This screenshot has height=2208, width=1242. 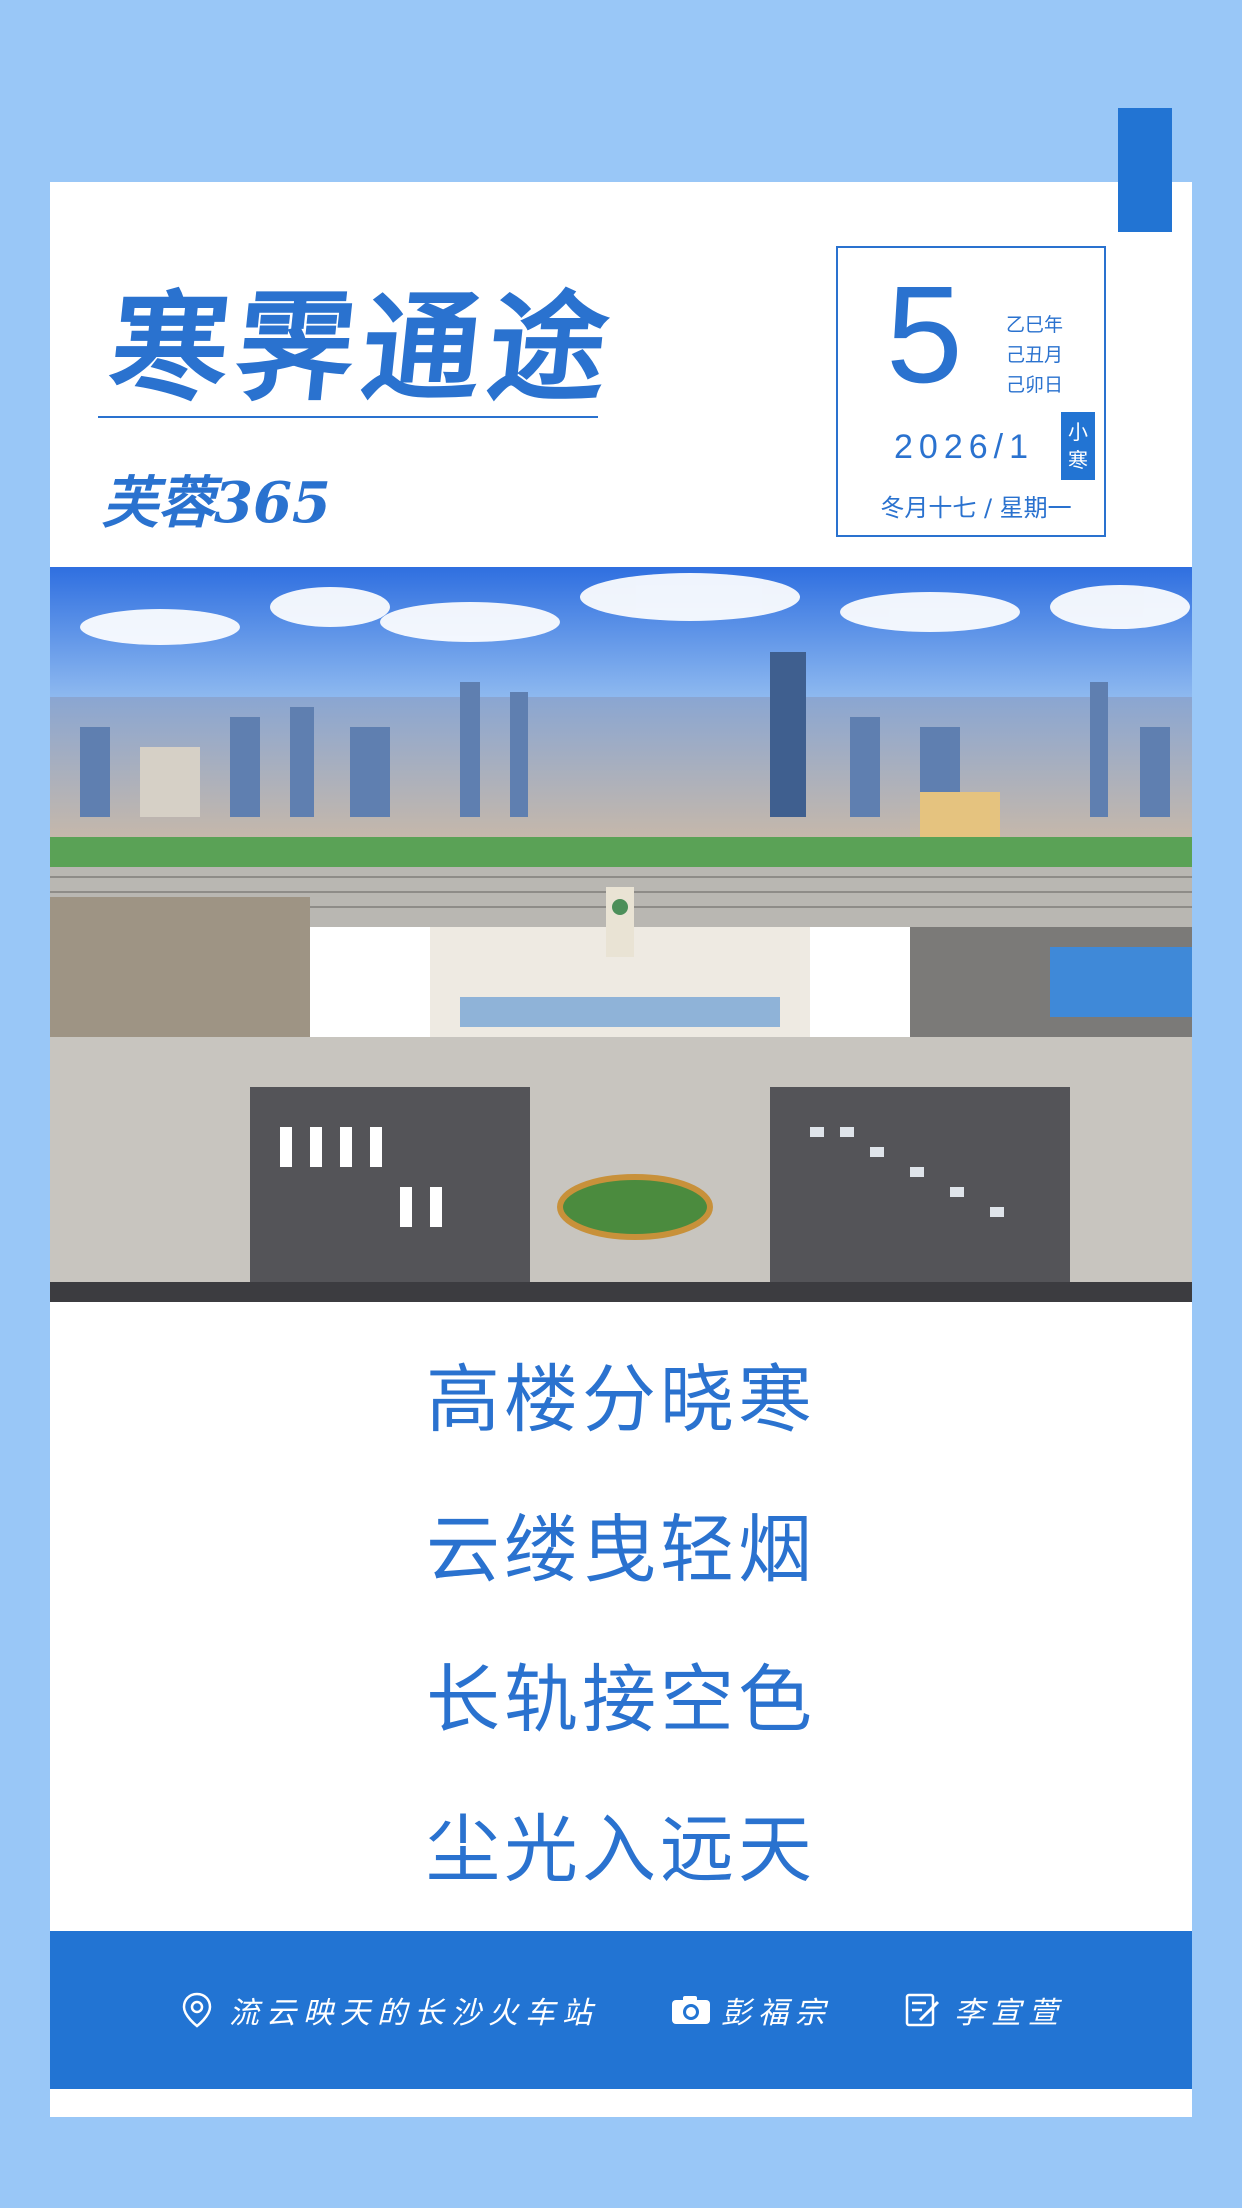 What do you see at coordinates (1078, 460) in the screenshot?
I see `solar-term-char-2: 寒` at bounding box center [1078, 460].